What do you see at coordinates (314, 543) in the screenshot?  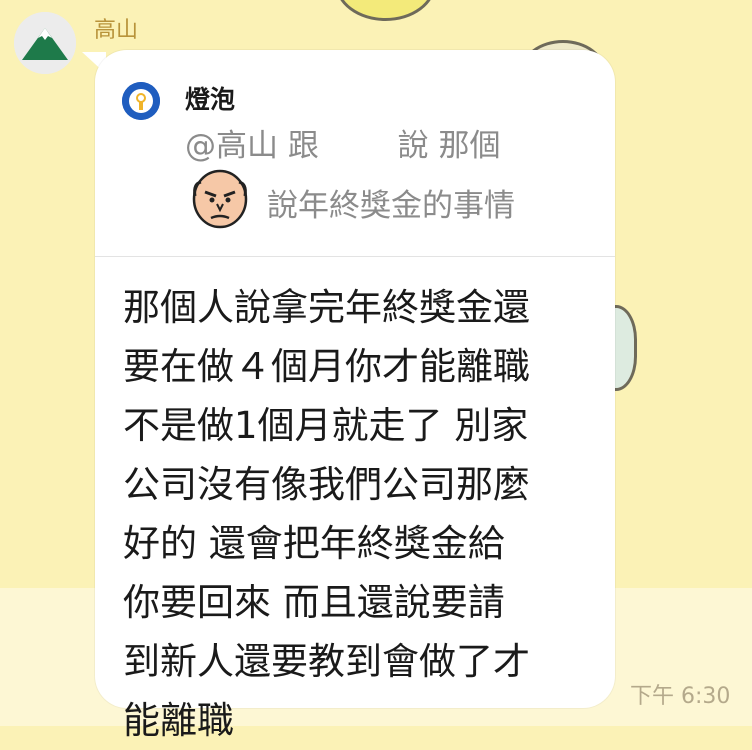 I see `message-line: 好的 還會把年終獎金給` at bounding box center [314, 543].